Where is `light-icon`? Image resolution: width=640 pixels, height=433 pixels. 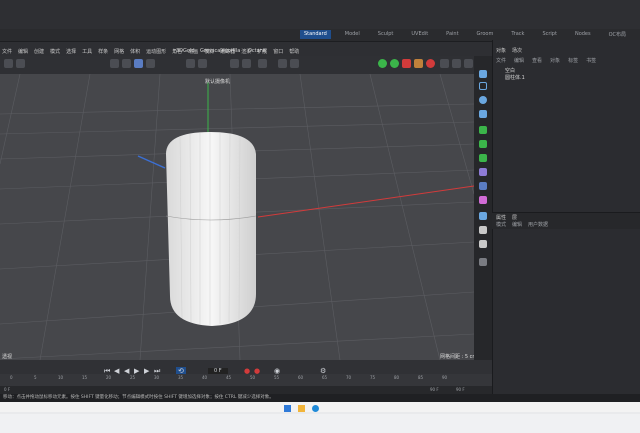 light-icon is located at coordinates (444, 63).